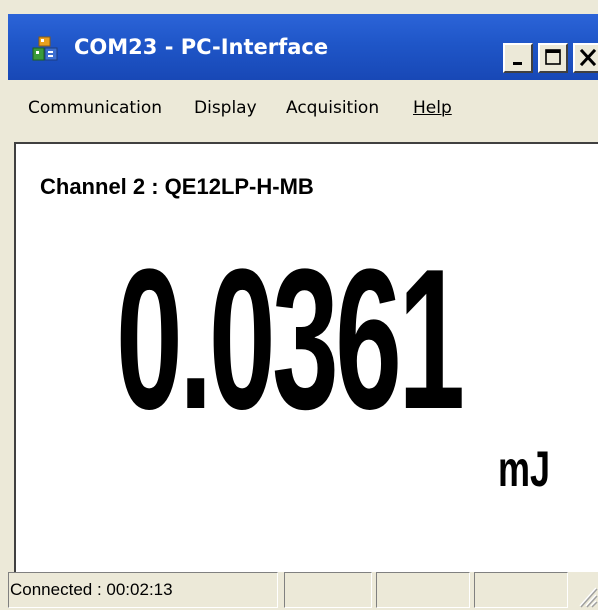  I want to click on menu-bar: Communication Display Acquisition Help, so click(303, 110).